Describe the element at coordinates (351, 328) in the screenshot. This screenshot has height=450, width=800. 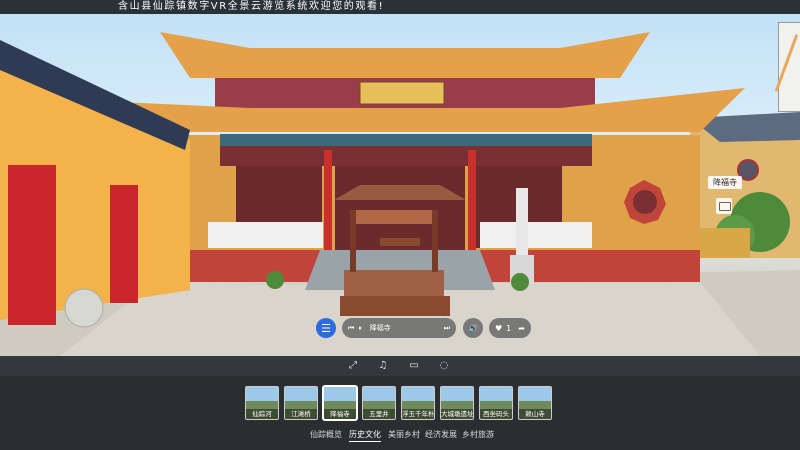
I see `skip-back-icon: ⏮` at that location.